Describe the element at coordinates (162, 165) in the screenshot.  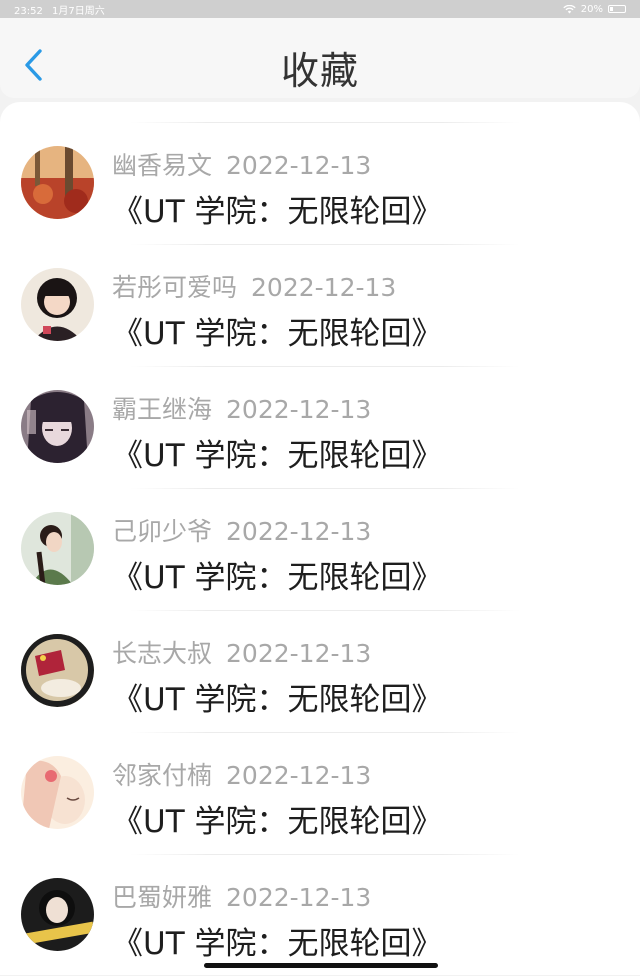
I see `username: 幽香易文` at that location.